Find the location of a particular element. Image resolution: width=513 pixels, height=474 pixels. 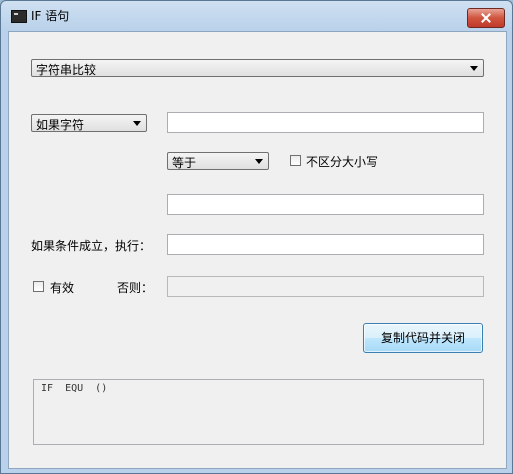

copy-and-close-button: 复制代码并关闭 is located at coordinates (423, 338).